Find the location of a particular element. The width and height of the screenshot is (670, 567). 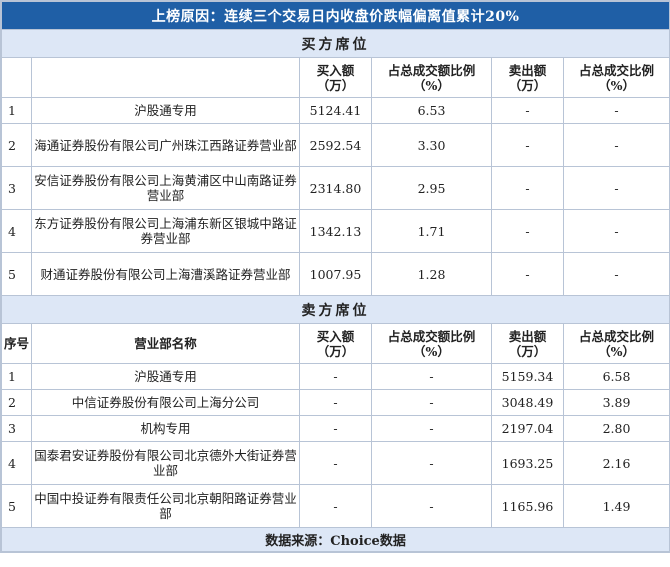

branch-name: 国泰君安证券股份有限公司北京德外大街证券营业部 is located at coordinates (165, 463).